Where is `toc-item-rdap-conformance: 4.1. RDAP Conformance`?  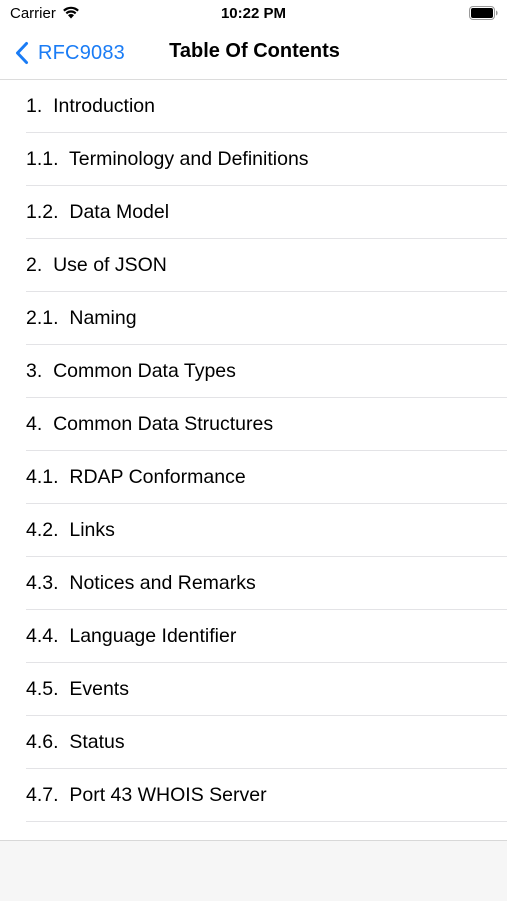 toc-item-rdap-conformance: 4.1. RDAP Conformance is located at coordinates (253, 477).